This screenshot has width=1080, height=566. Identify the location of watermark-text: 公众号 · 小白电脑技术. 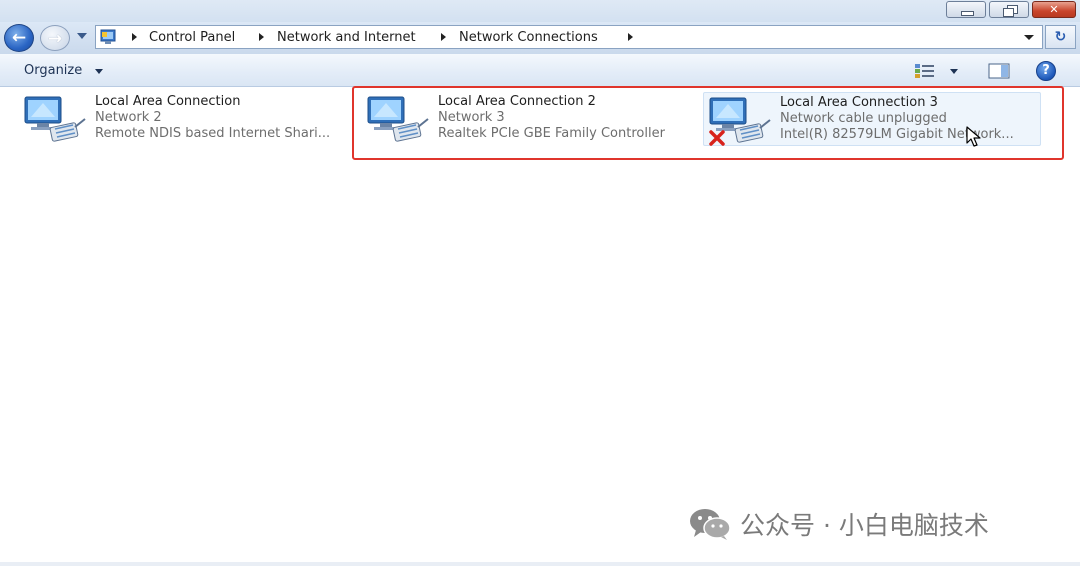
(864, 525).